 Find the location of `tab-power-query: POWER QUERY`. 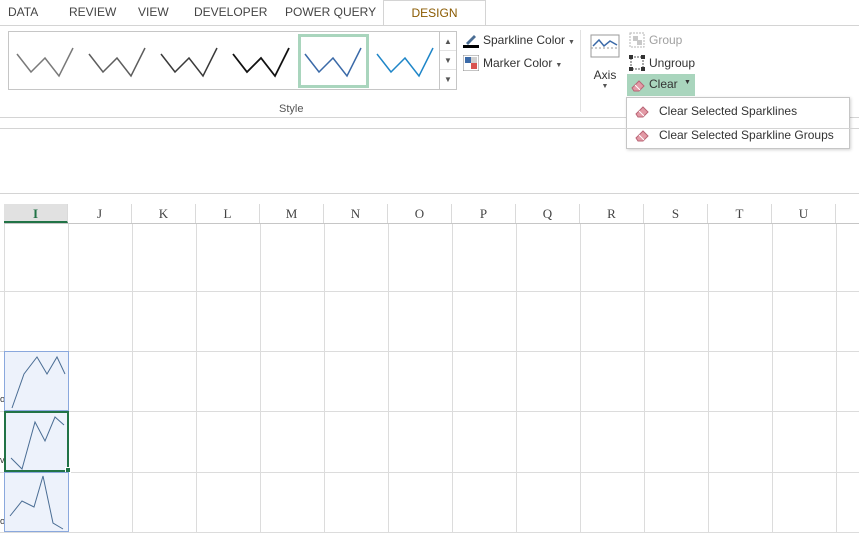

tab-power-query: POWER QUERY is located at coordinates (330, 13).